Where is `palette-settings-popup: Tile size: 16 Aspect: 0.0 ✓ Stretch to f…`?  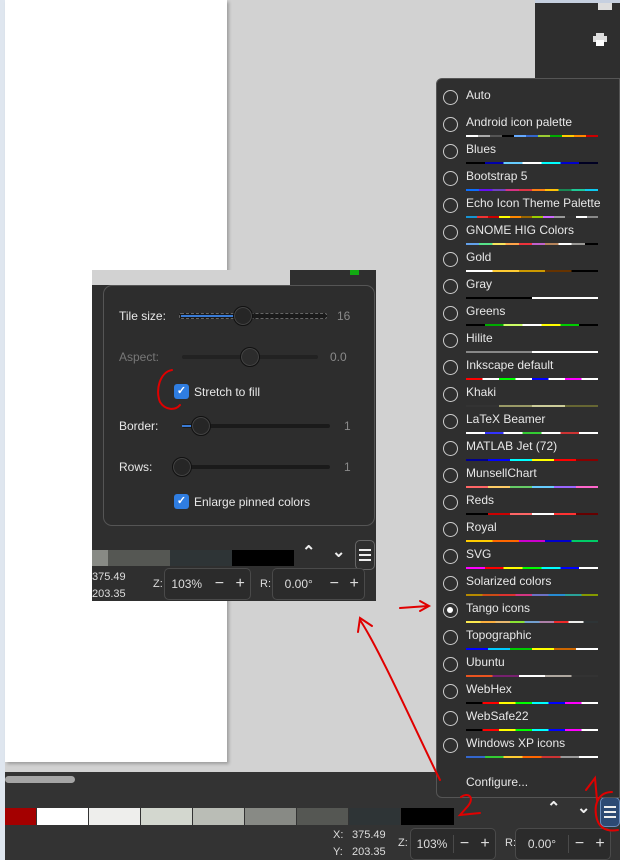
palette-settings-popup: Tile size: 16 Aspect: 0.0 ✓ Stretch to f… is located at coordinates (239, 405).